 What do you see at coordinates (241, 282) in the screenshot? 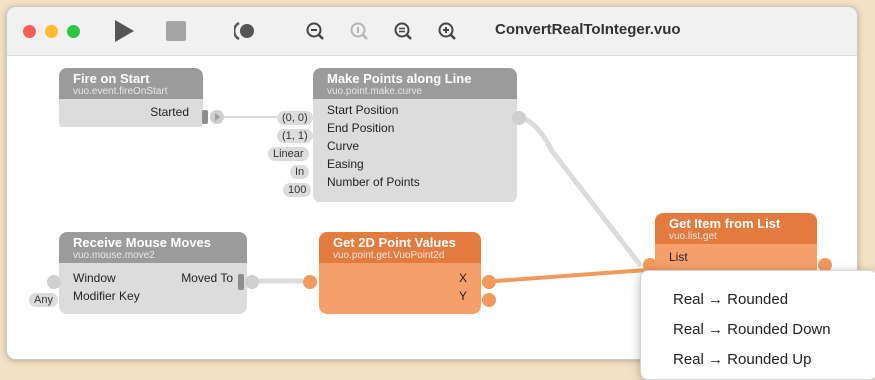
I see `port-moved-to-handle` at bounding box center [241, 282].